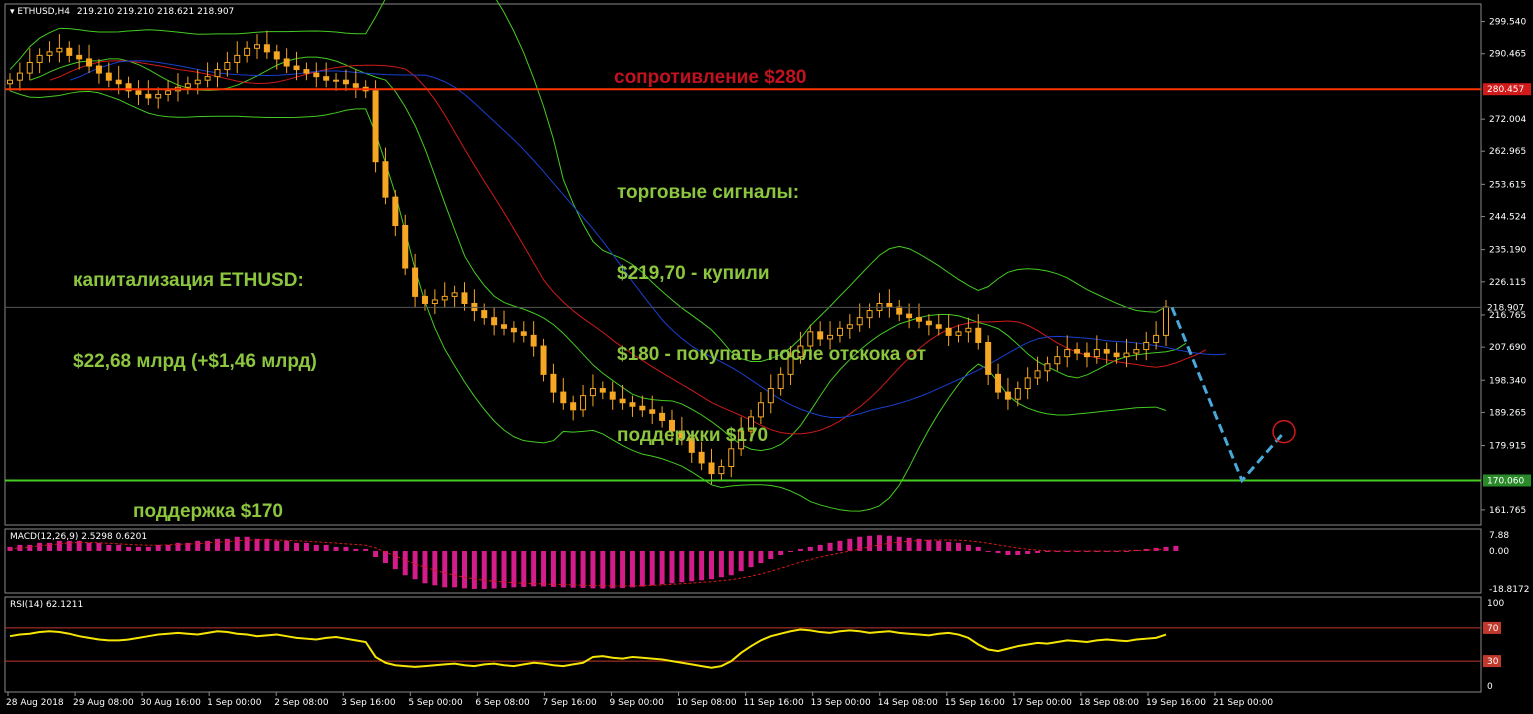  I want to click on time-tick-label: 14 Sep 08:00, so click(908, 703).